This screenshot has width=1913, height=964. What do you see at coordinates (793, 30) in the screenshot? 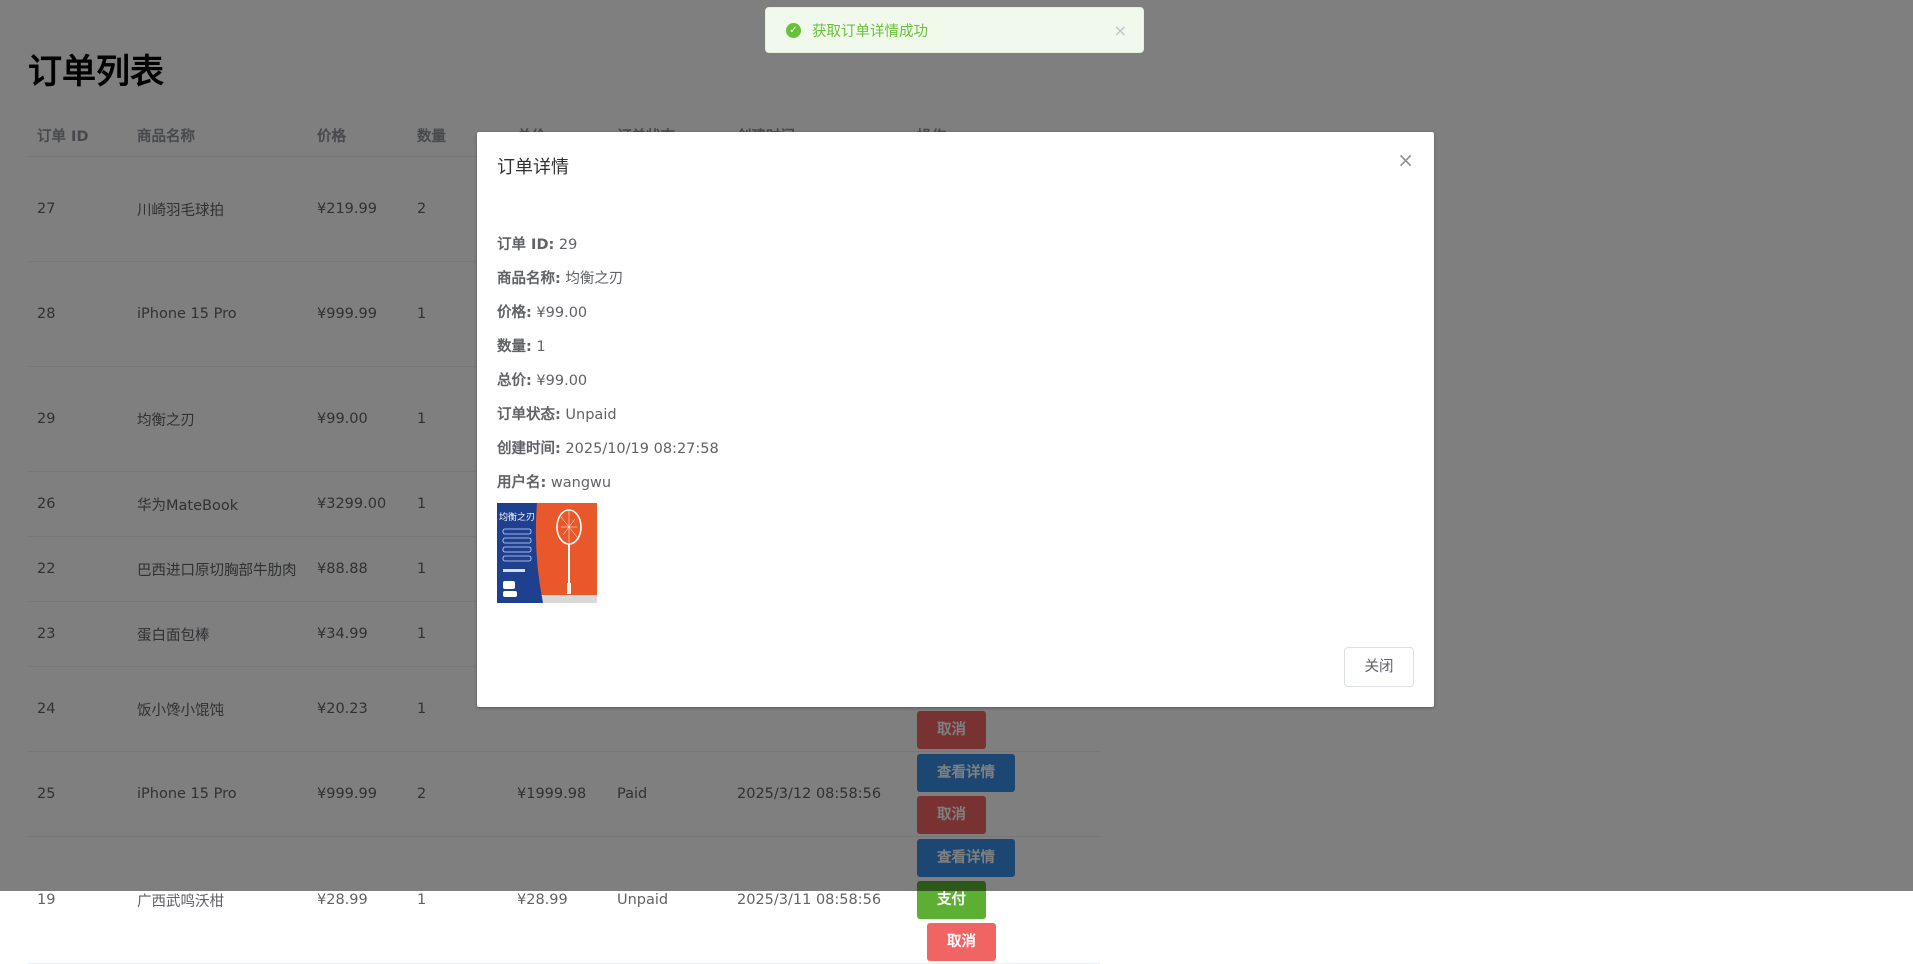
I see `check-circle-icon: ✓` at bounding box center [793, 30].